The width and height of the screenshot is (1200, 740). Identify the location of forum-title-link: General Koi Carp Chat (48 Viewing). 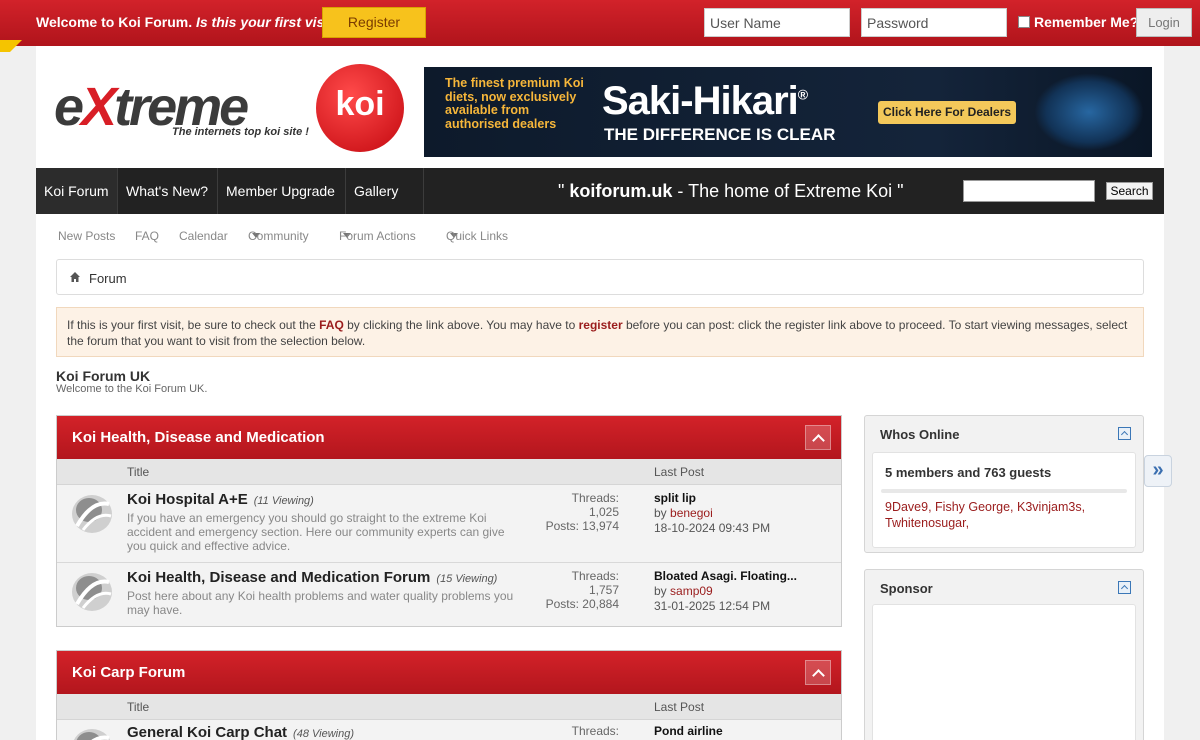
(240, 732).